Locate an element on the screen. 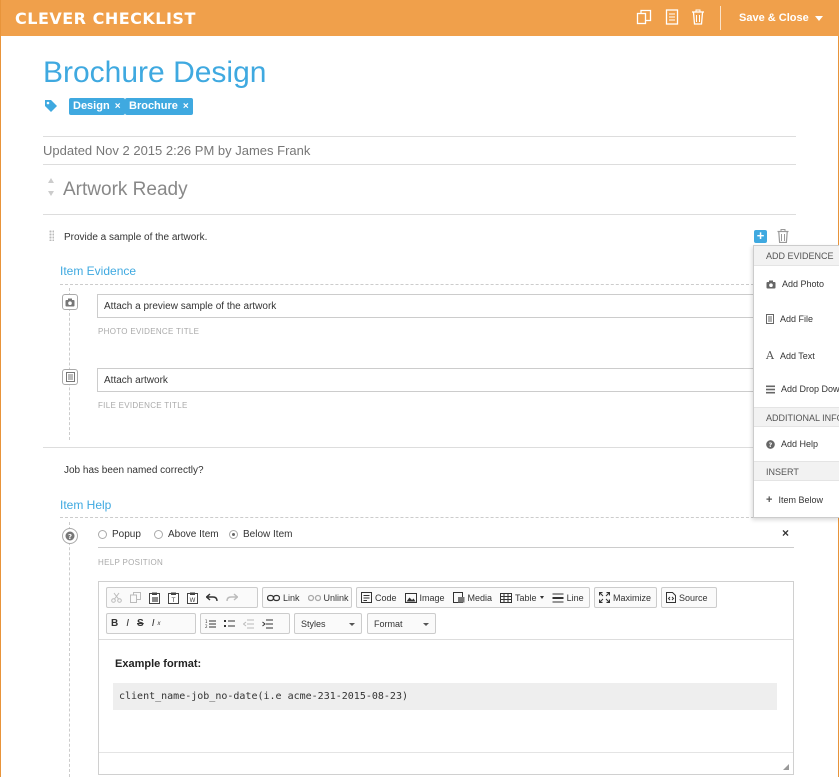  drag-handle is located at coordinates (51, 235).